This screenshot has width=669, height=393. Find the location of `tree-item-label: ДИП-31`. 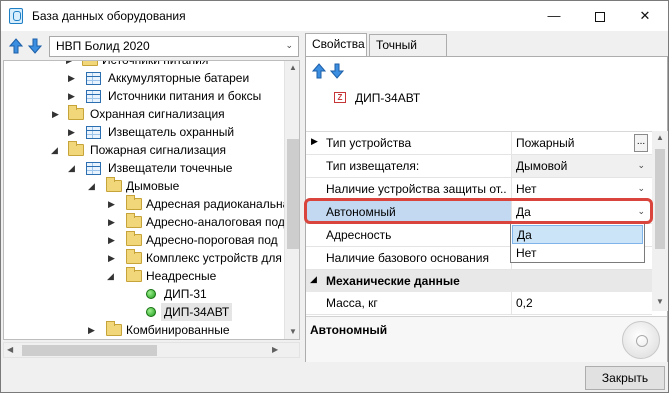

tree-item-label: ДИП-31 is located at coordinates (185, 294).